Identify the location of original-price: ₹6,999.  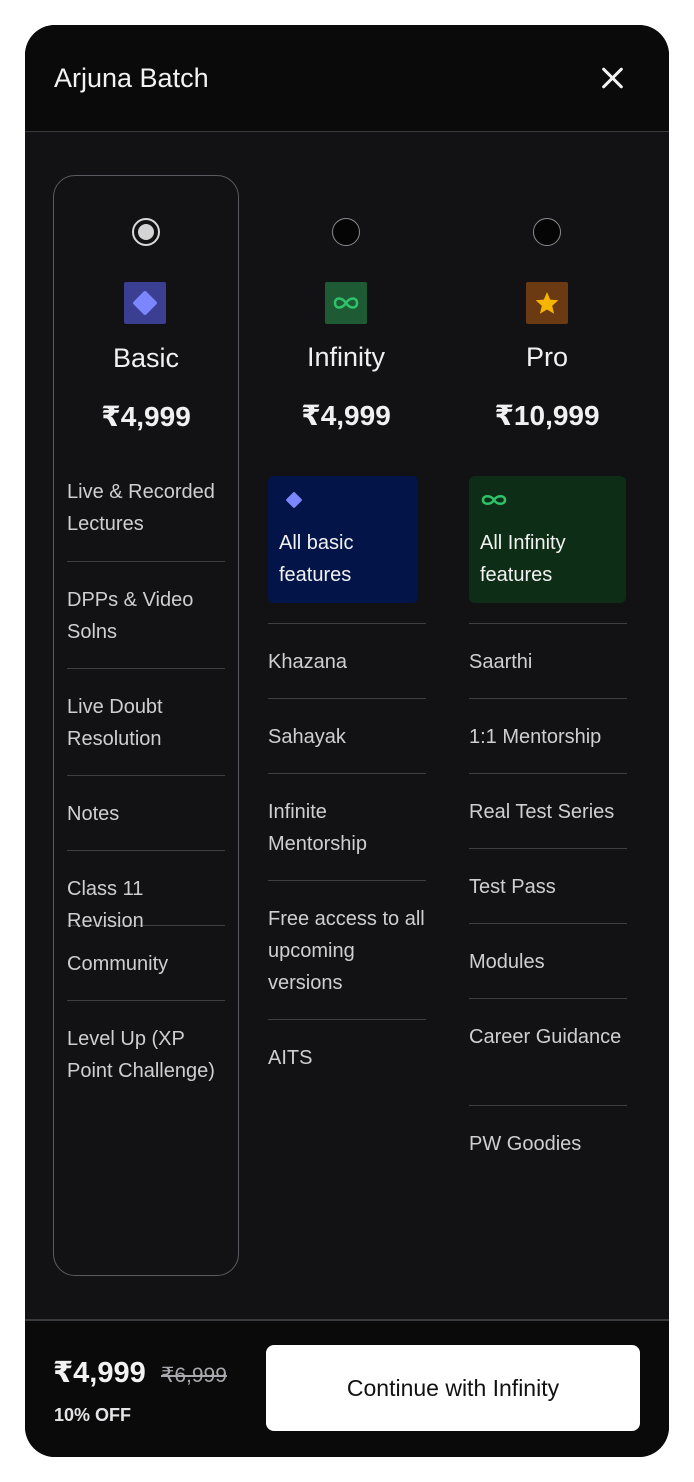
(194, 1375).